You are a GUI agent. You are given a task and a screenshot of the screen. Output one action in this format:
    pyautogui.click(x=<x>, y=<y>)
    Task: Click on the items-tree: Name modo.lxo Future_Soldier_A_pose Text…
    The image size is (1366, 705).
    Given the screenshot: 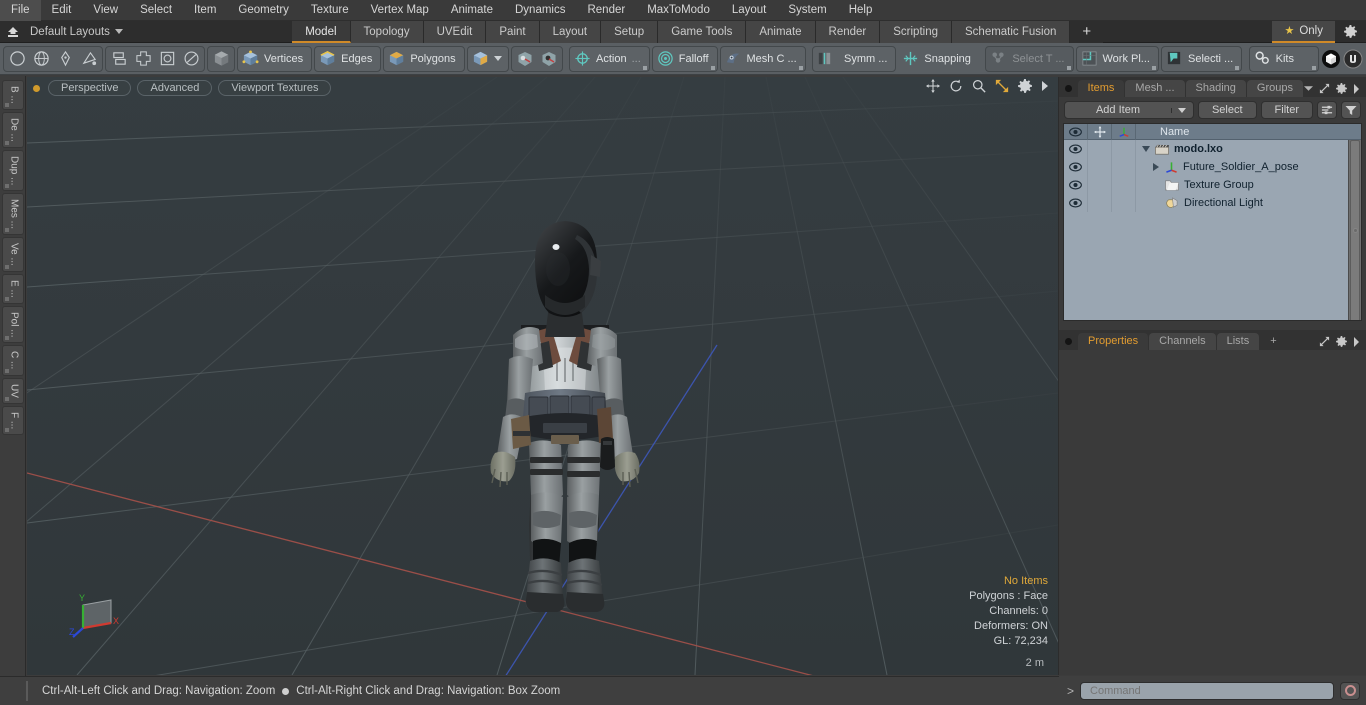 What is the action you would take?
    pyautogui.click(x=1212, y=222)
    